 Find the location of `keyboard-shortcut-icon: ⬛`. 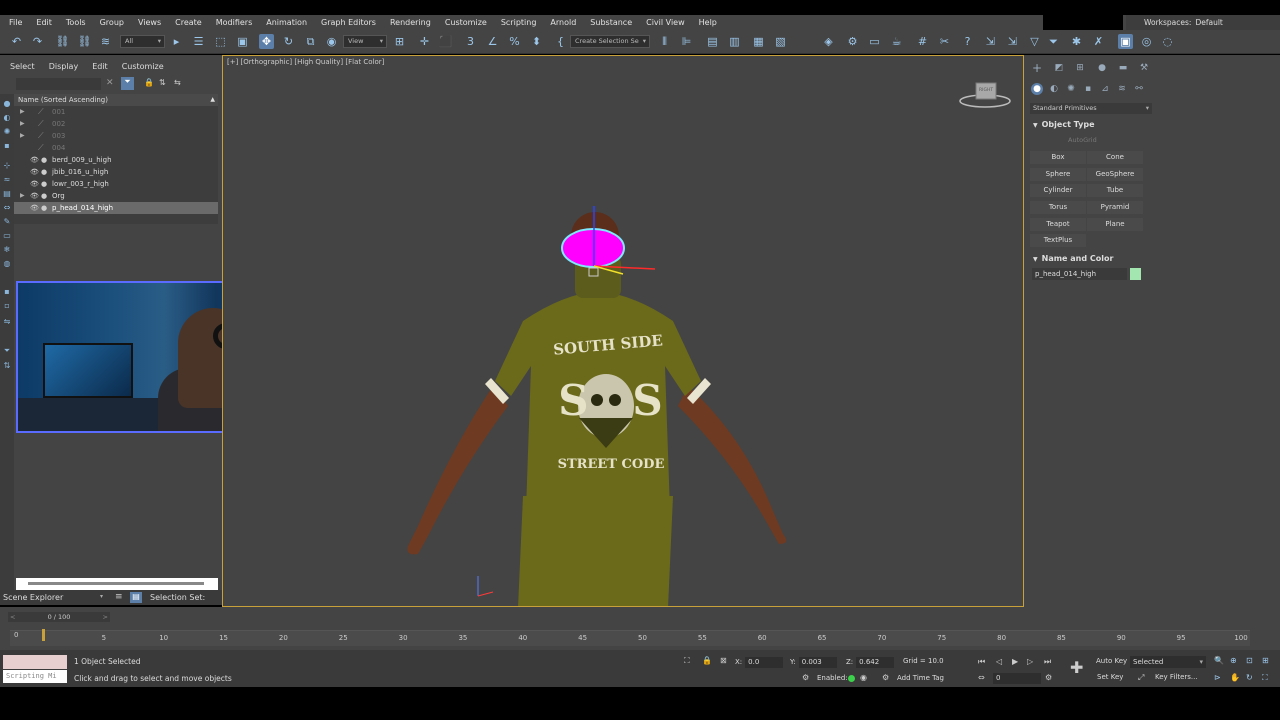

keyboard-shortcut-icon: ⬛ is located at coordinates (445, 41).